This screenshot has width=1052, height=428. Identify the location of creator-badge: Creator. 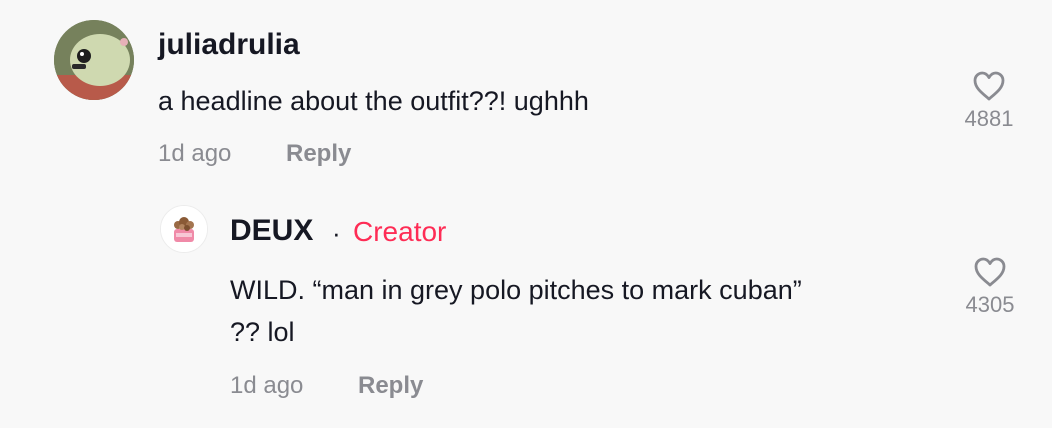
(400, 231).